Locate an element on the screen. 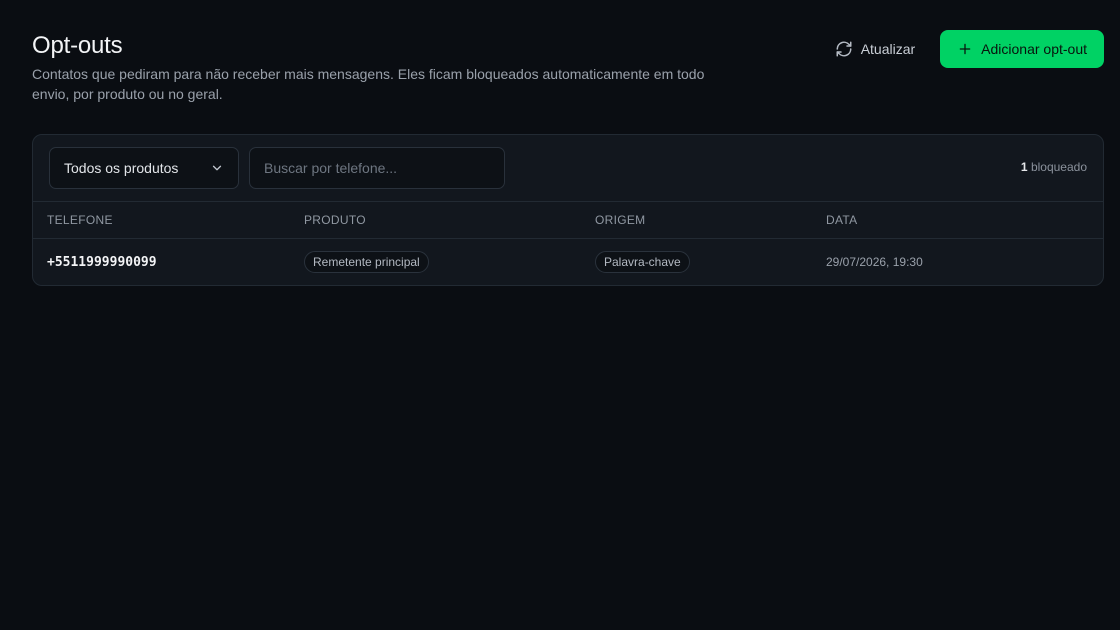 The width and height of the screenshot is (1120, 630). chevron-down-icon is located at coordinates (217, 168).